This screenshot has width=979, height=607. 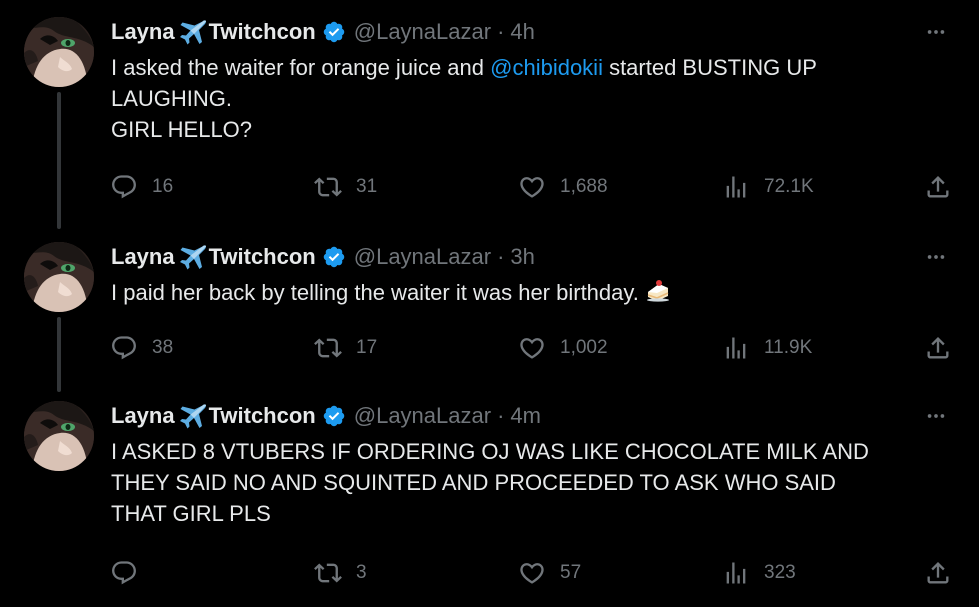 I want to click on repost-button: 31, so click(x=345, y=187).